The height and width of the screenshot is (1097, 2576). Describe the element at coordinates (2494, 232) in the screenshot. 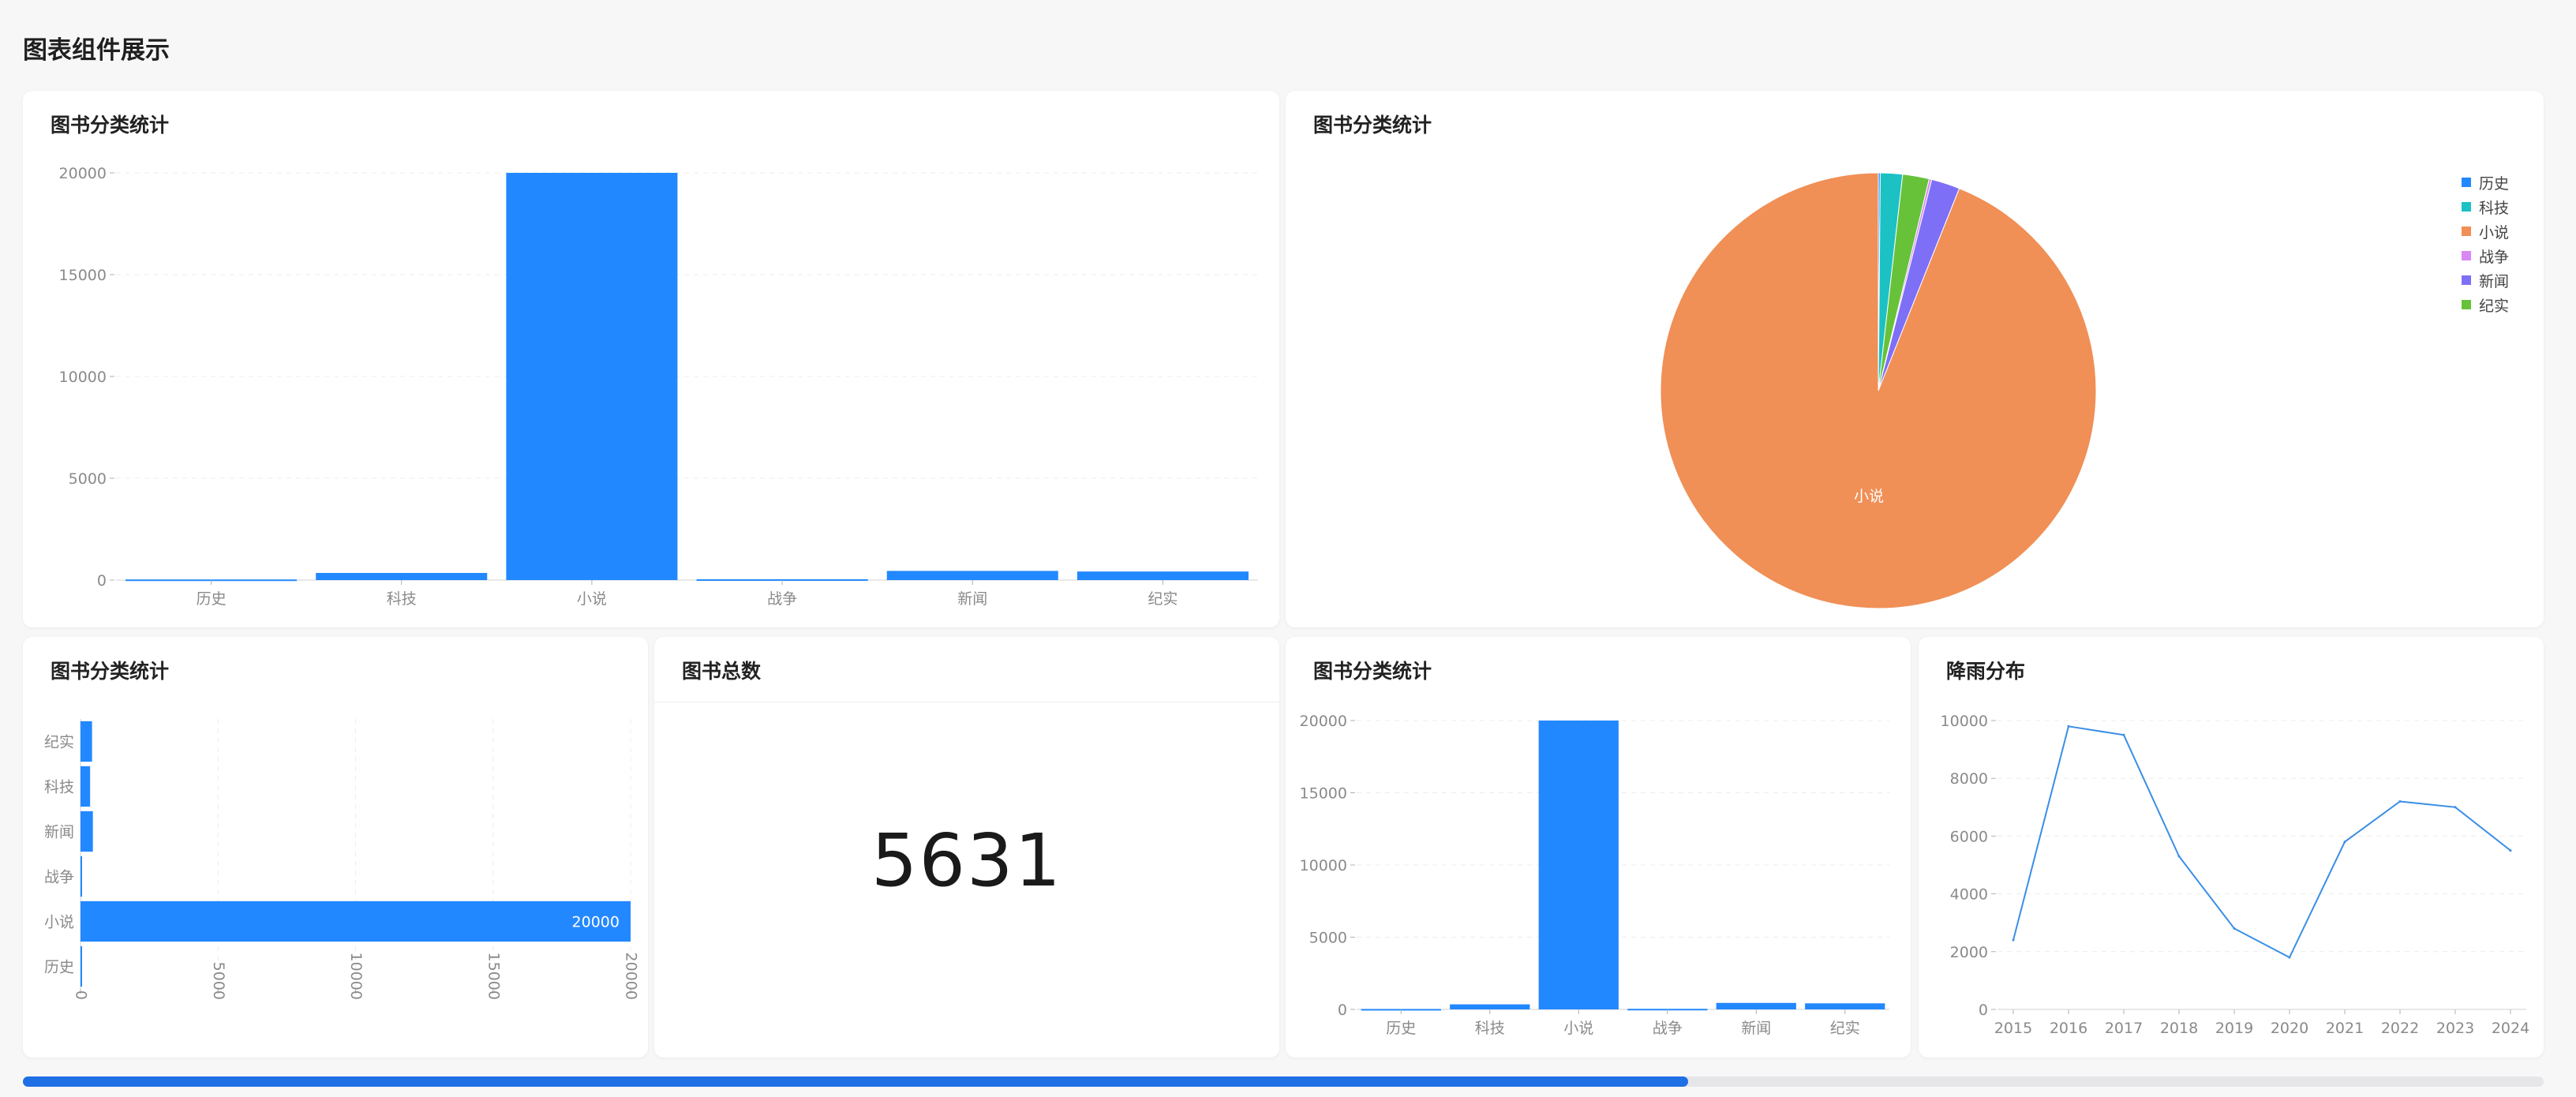

I see `legend-label: 小说` at that location.